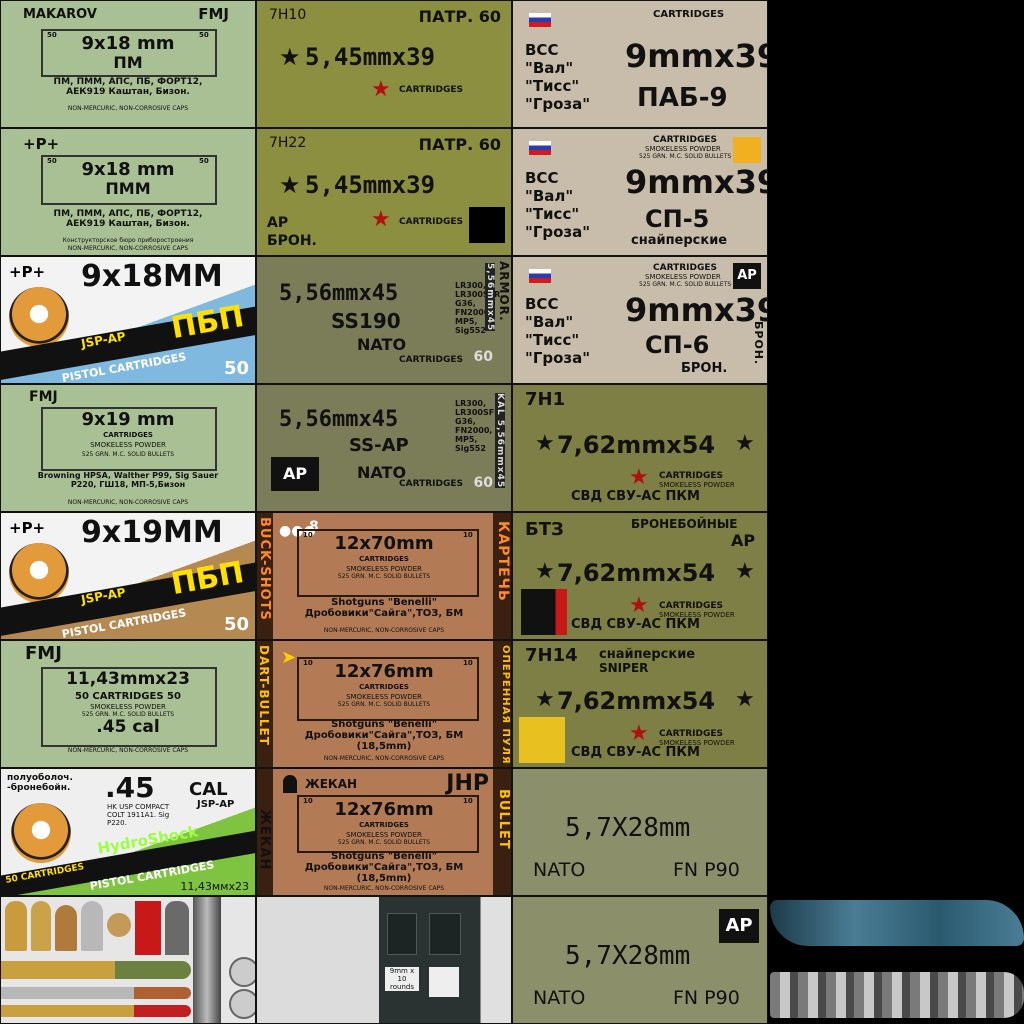 Image resolution: width=1024 pixels, height=1024 pixels. What do you see at coordinates (459, 144) in the screenshot?
I see `patr-label: ПАТР. 60` at bounding box center [459, 144].